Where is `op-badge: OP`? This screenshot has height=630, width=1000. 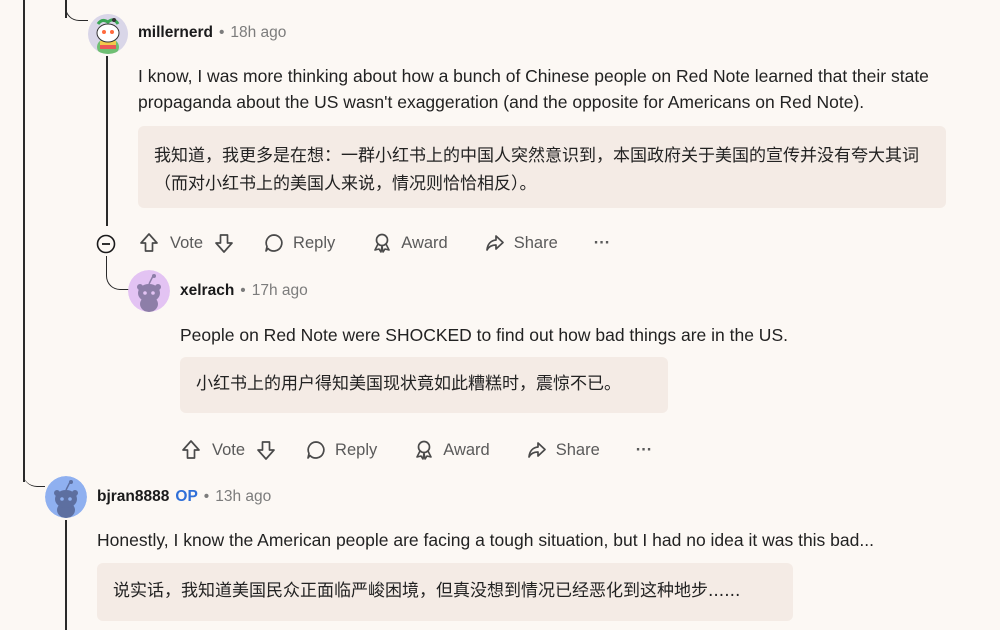 op-badge: OP is located at coordinates (186, 496).